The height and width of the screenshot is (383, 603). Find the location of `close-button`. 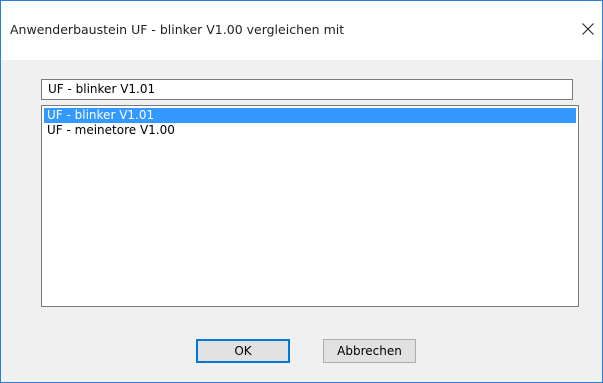

close-button is located at coordinates (588, 29).